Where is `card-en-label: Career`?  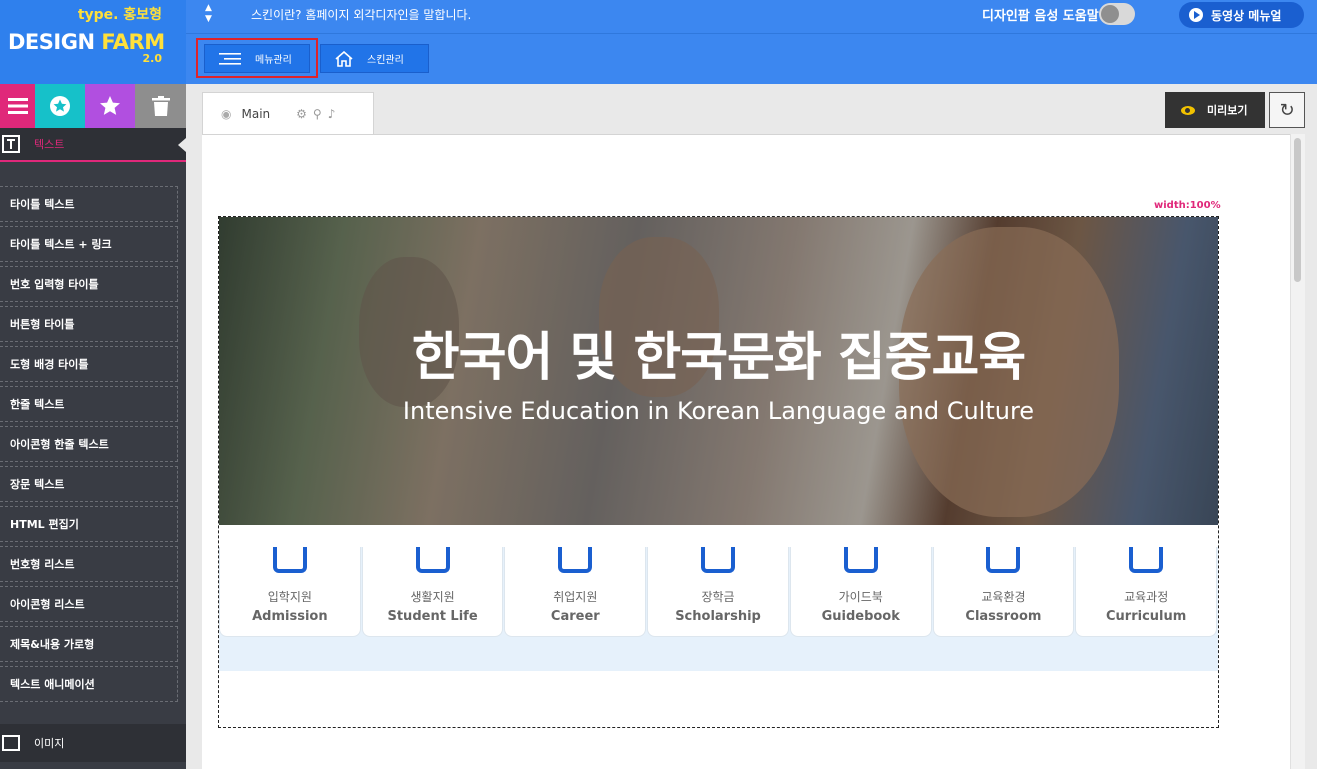 card-en-label: Career is located at coordinates (575, 616).